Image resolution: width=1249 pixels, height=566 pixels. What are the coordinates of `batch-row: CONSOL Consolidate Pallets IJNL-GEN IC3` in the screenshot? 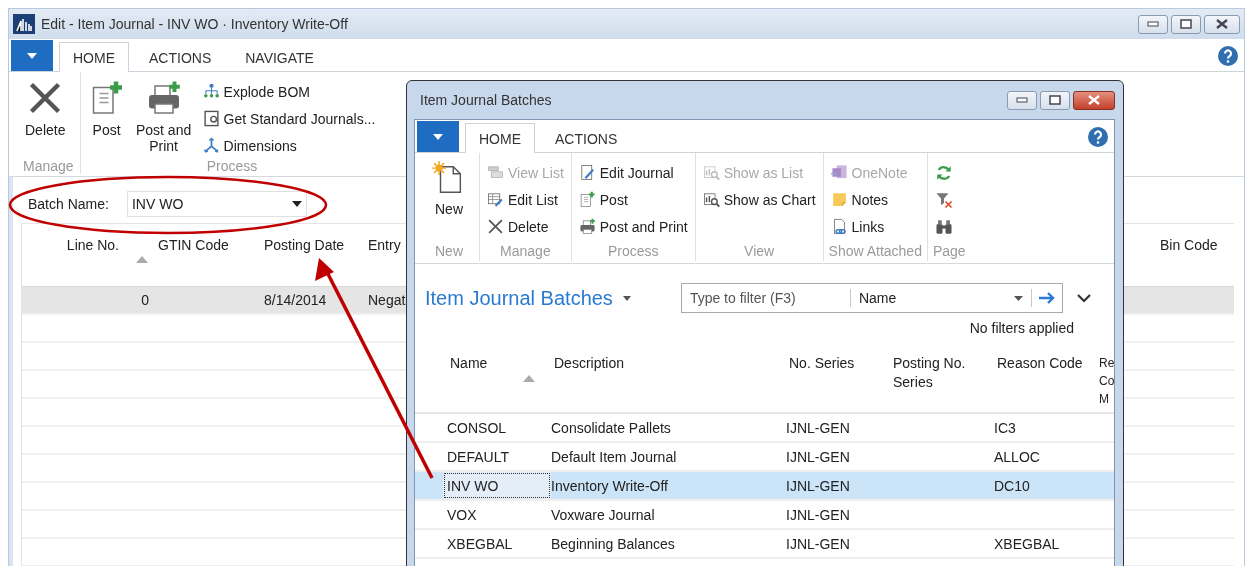 It's located at (764, 428).